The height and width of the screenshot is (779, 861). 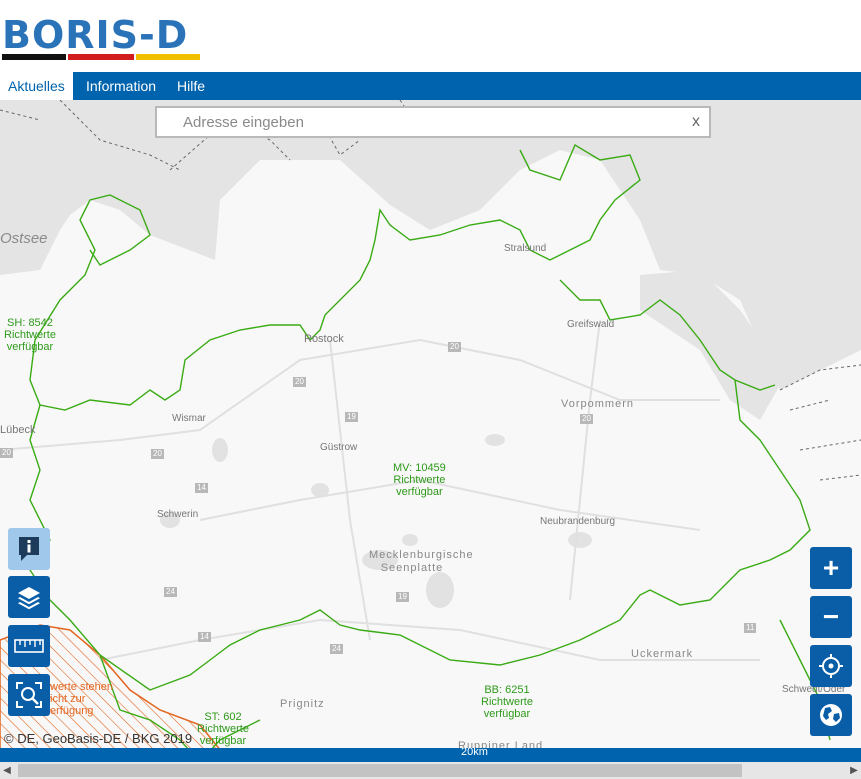 I want to click on app-header: BORIS-D, so click(x=430, y=36).